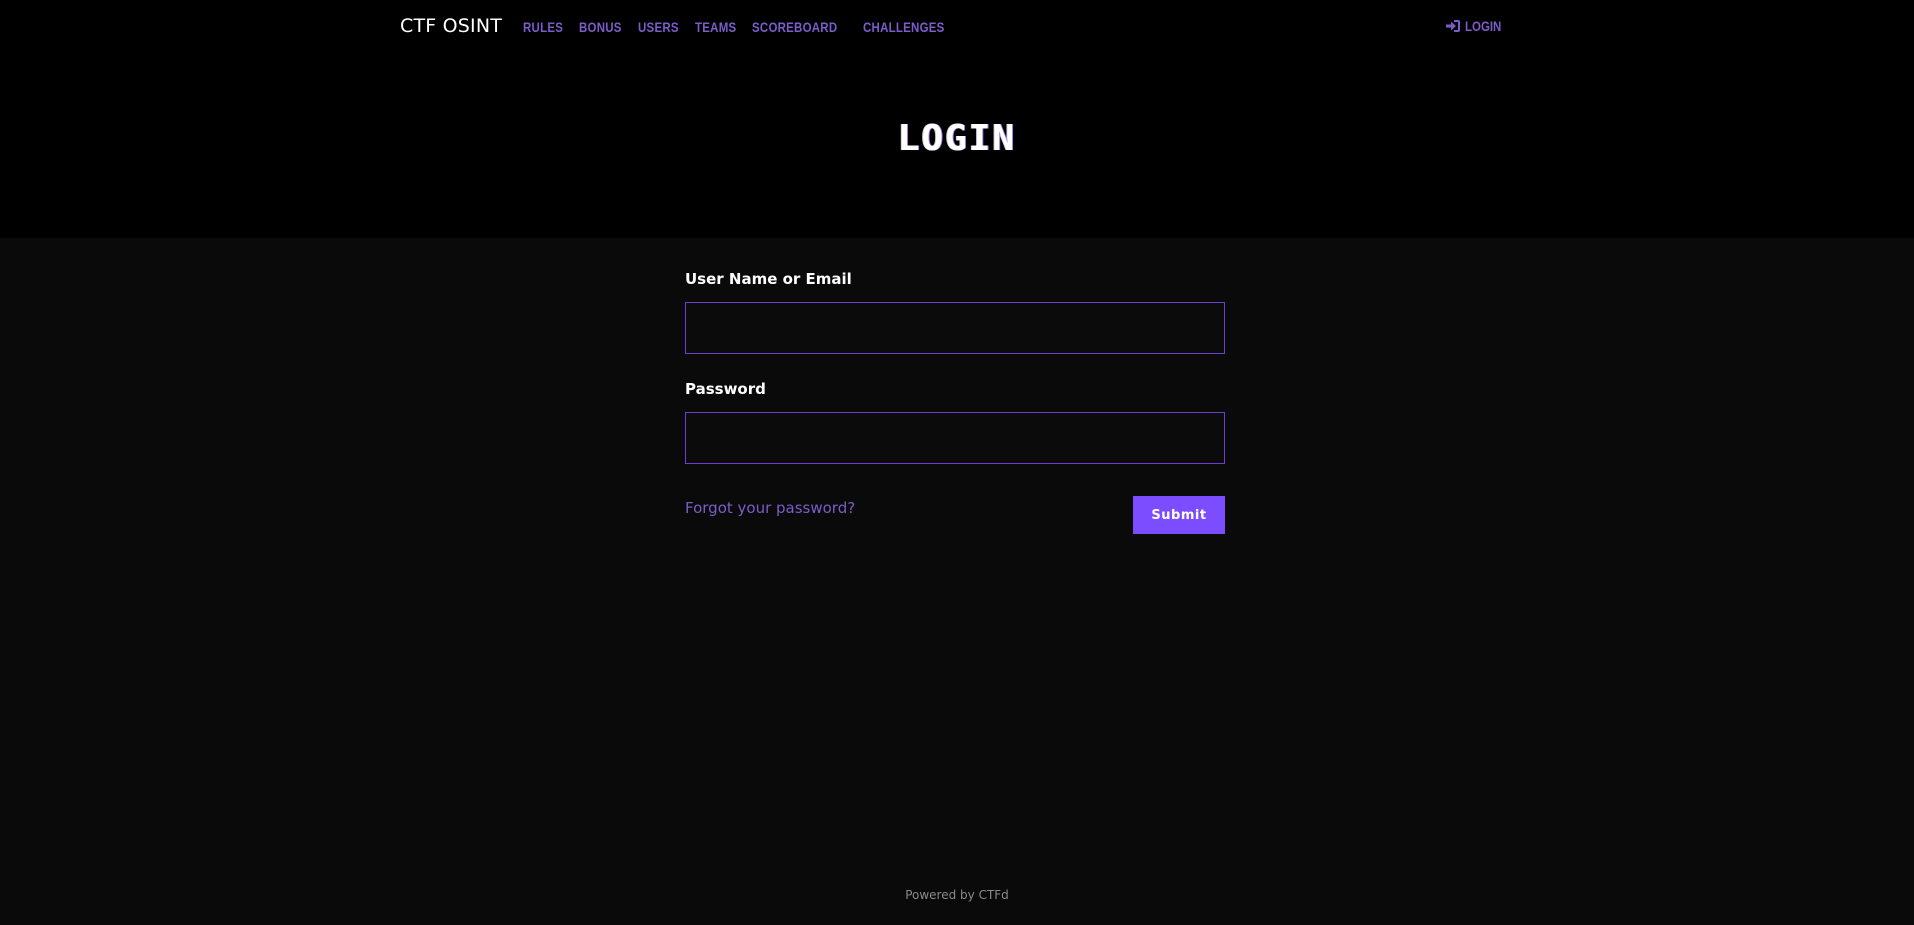  I want to click on nav-link-rules: RULES, so click(543, 27).